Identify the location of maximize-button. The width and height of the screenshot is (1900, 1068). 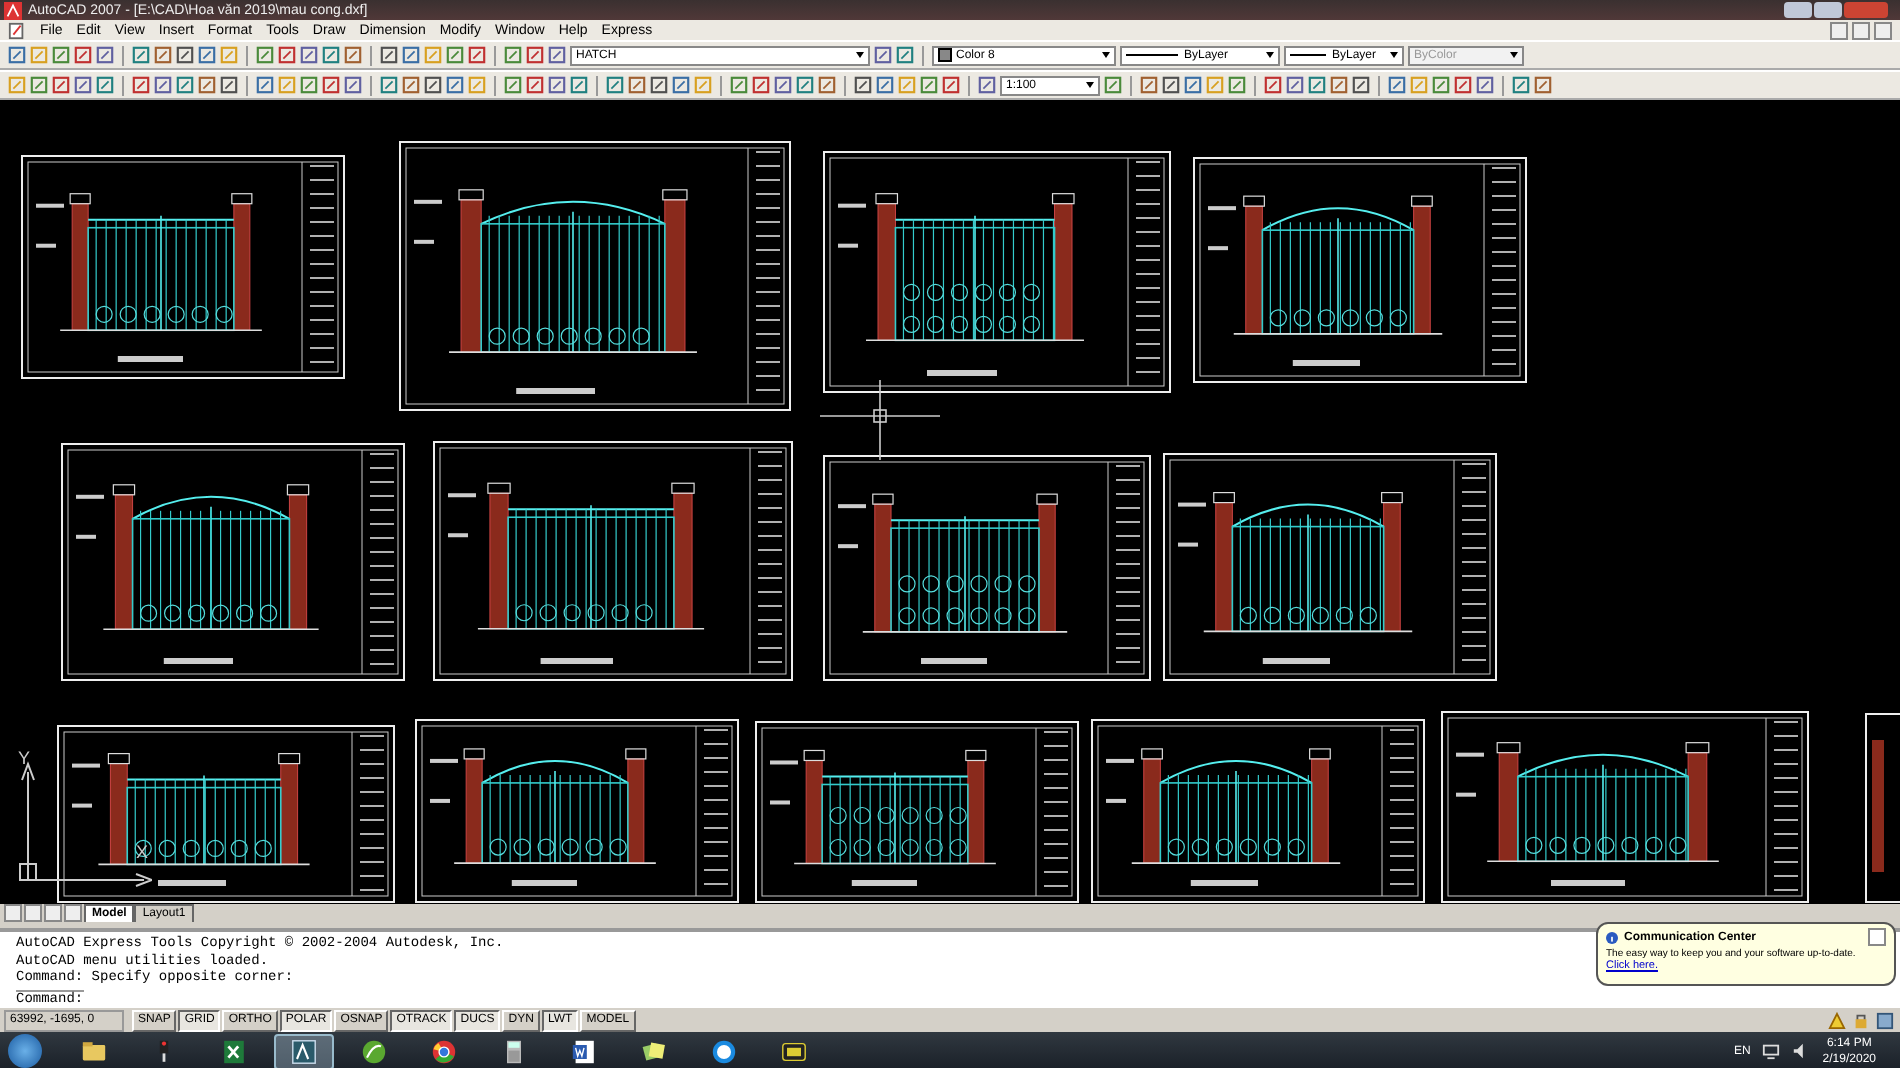
(1828, 10).